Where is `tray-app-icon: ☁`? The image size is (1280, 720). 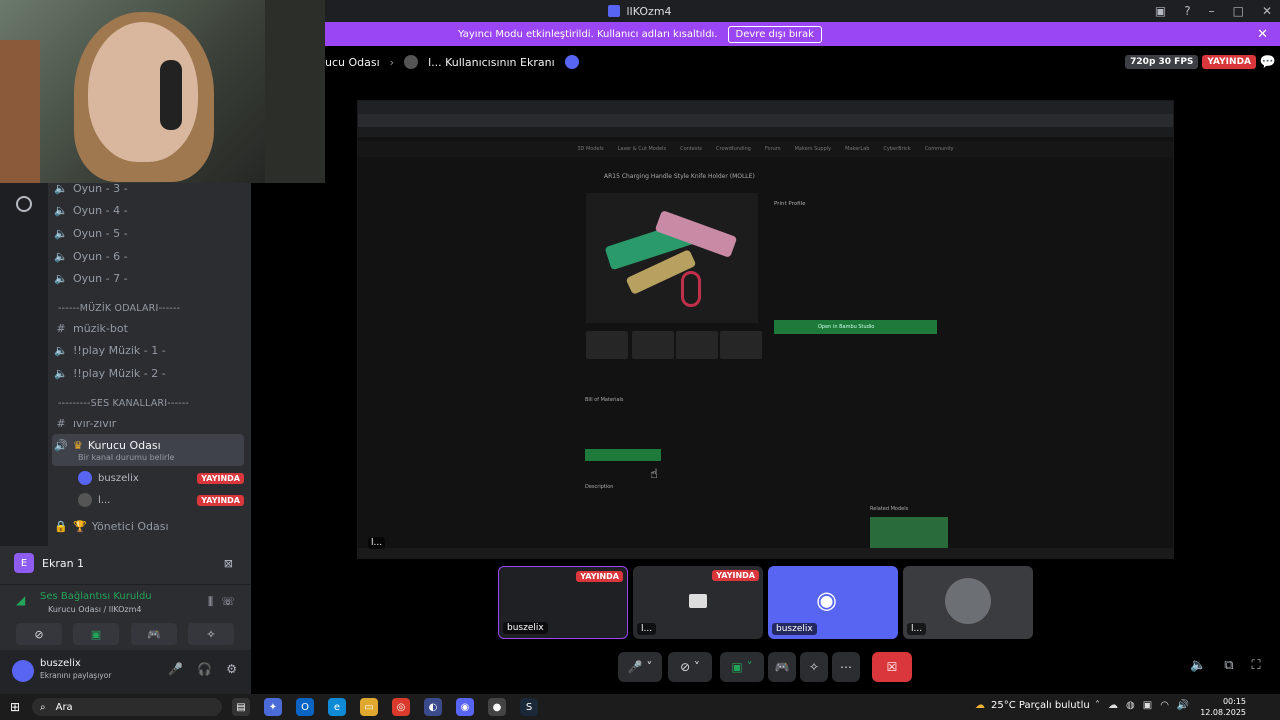 tray-app-icon: ☁ is located at coordinates (1113, 705).